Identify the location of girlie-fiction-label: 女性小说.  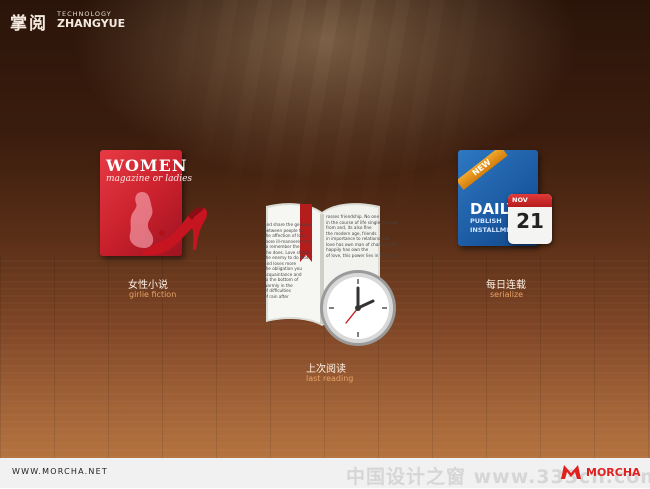
(148, 285).